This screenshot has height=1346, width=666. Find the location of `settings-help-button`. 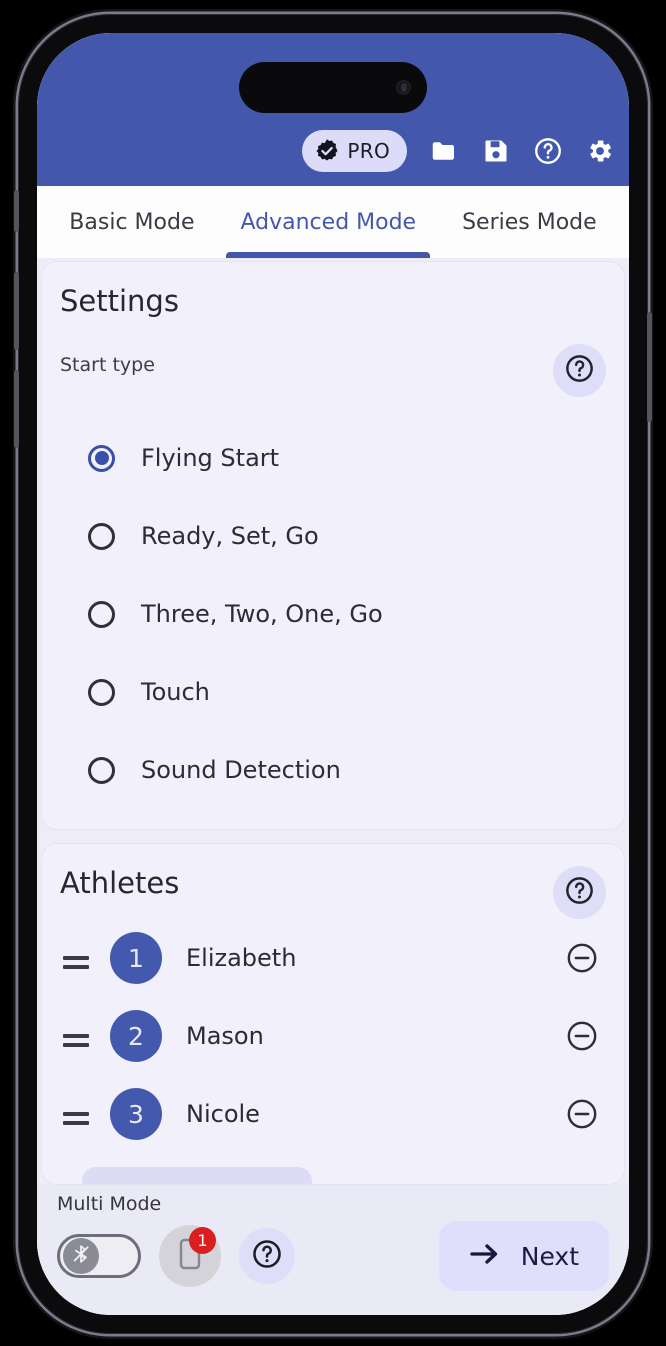

settings-help-button is located at coordinates (579, 370).